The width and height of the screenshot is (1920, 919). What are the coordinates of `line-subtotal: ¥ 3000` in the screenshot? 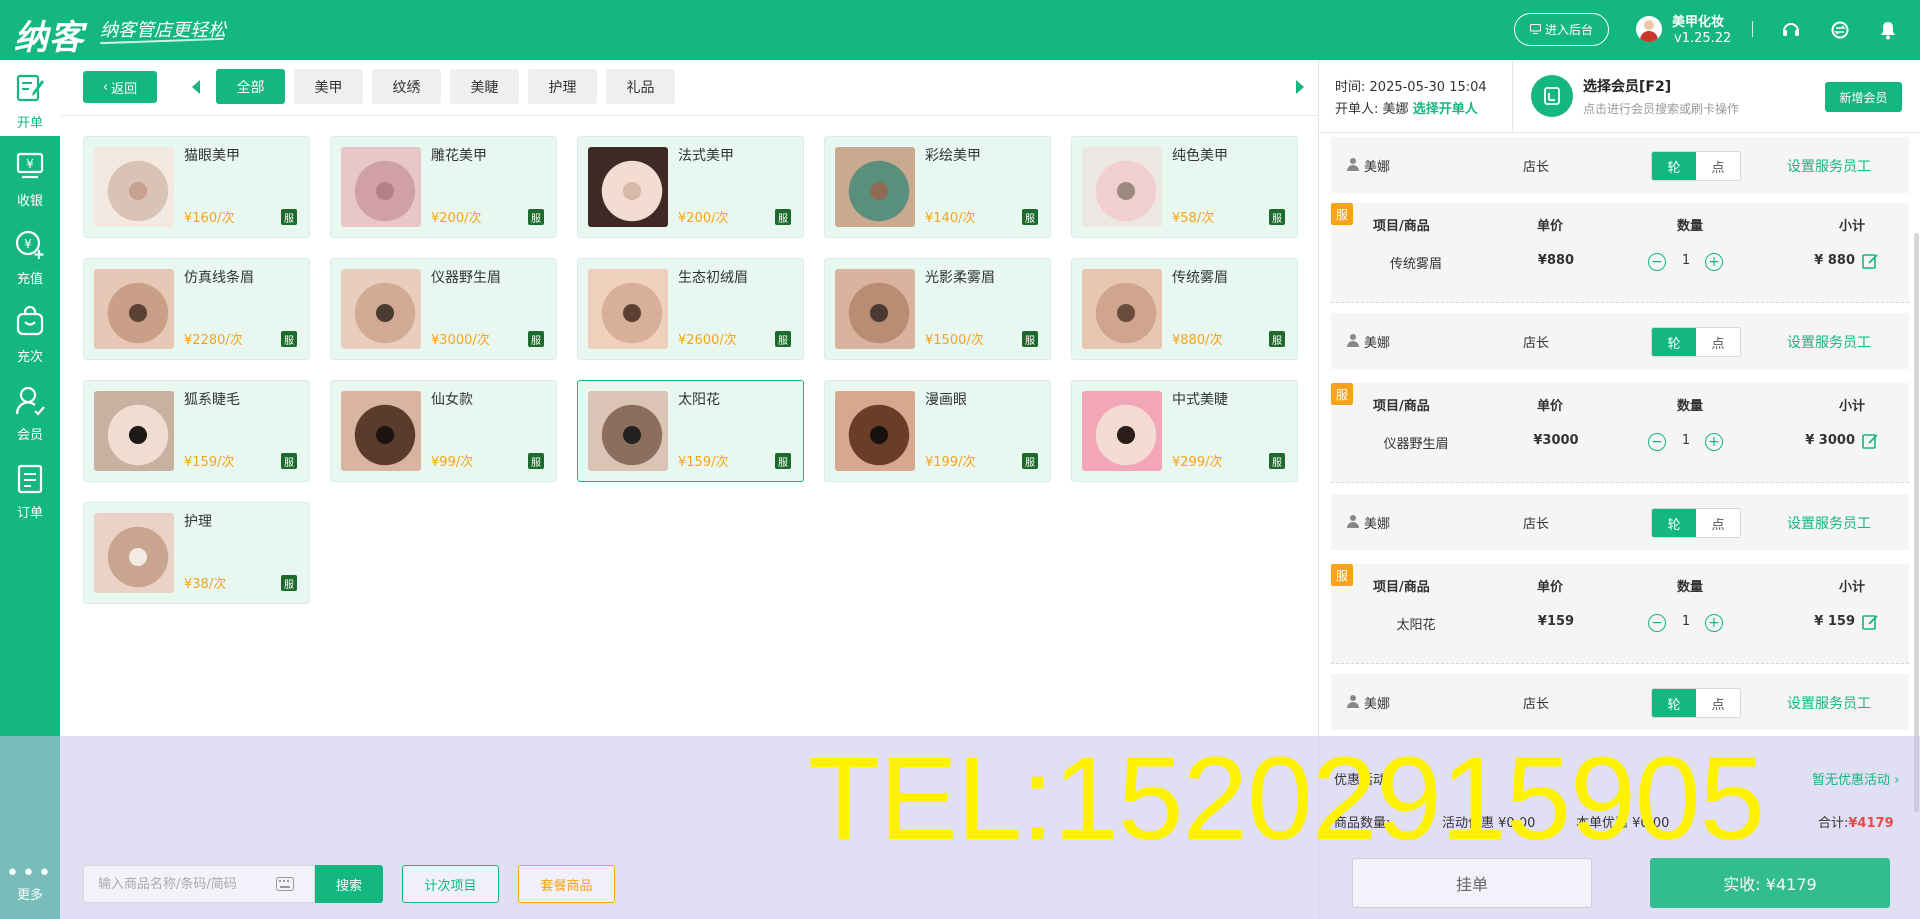 It's located at (1830, 440).